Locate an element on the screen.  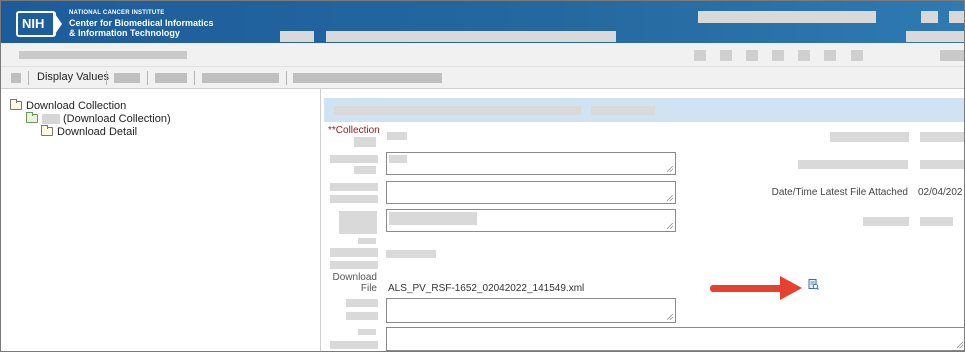
download-file-label-line2: File is located at coordinates (368, 288).